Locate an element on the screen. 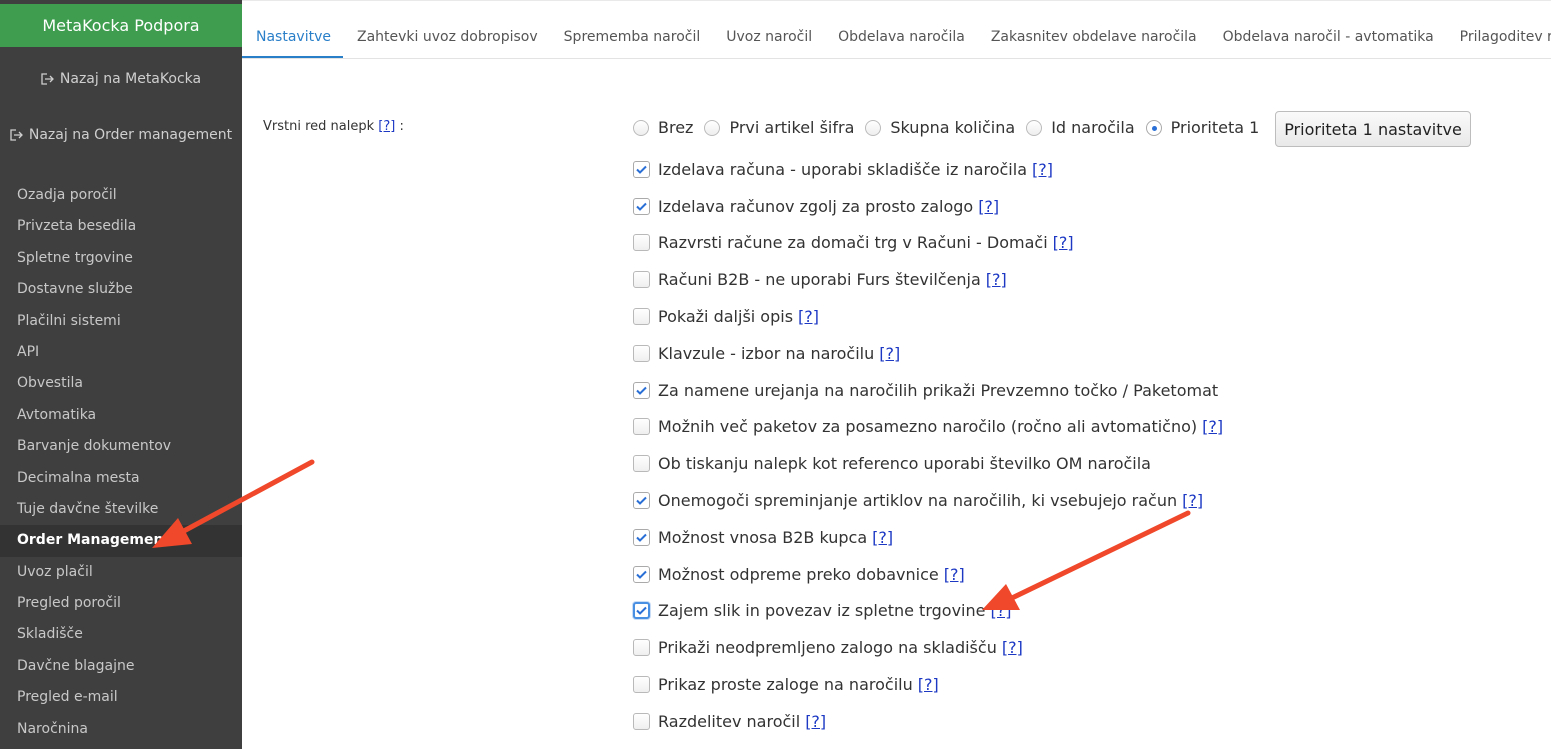  priority-1-settings-button: Prioriteta 1 nastavitve is located at coordinates (1373, 129).